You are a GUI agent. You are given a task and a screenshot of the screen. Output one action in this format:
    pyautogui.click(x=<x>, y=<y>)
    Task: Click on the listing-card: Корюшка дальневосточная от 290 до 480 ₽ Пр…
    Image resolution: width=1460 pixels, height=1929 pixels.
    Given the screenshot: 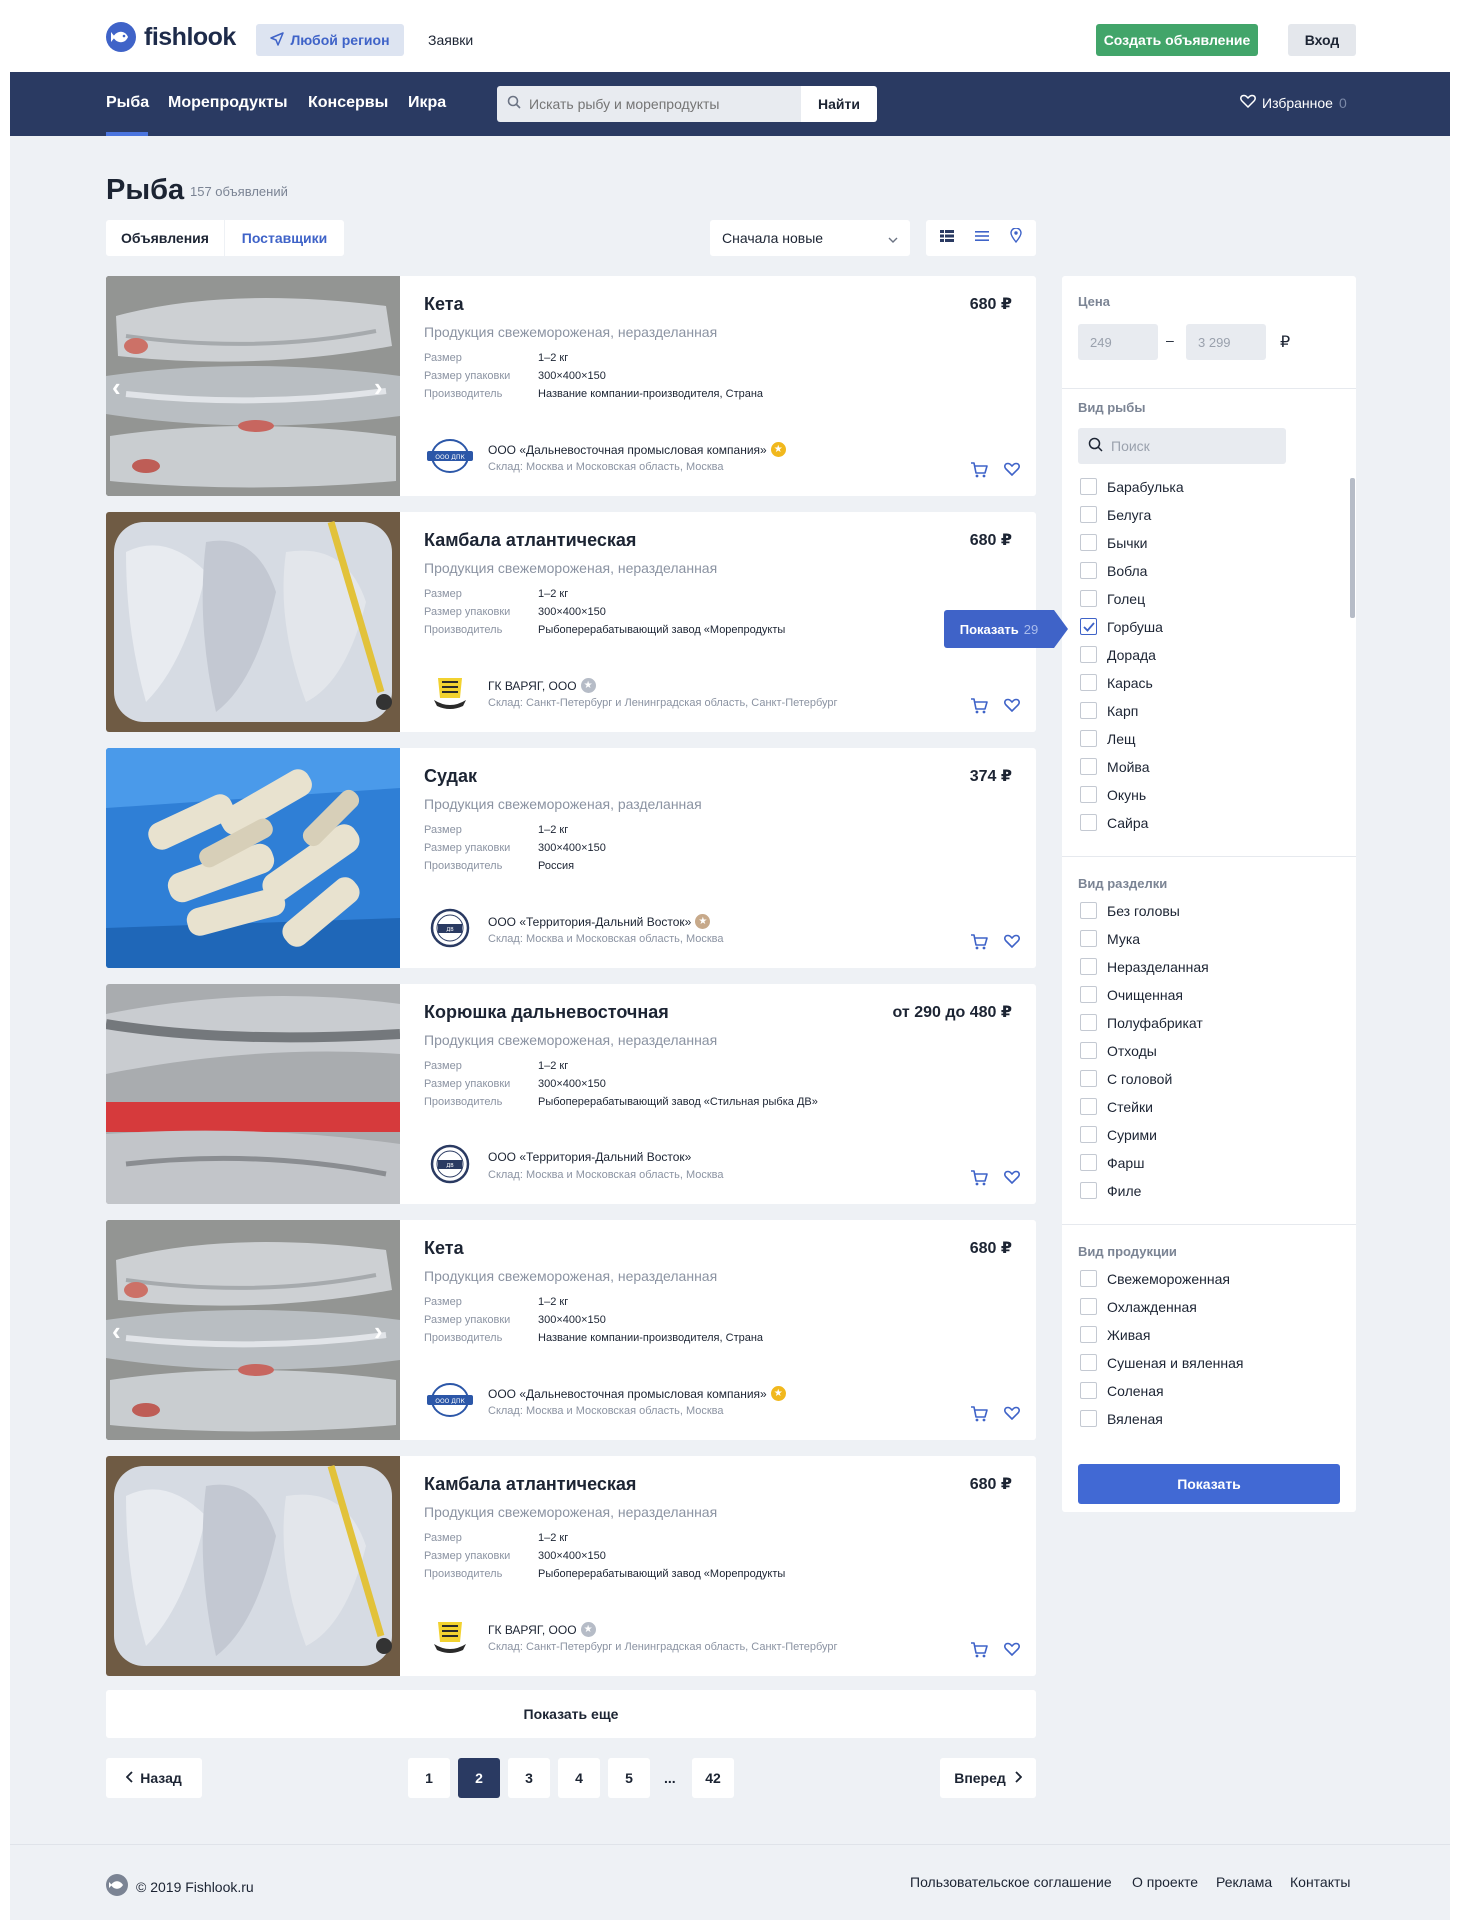 What is the action you would take?
    pyautogui.click(x=571, y=1094)
    